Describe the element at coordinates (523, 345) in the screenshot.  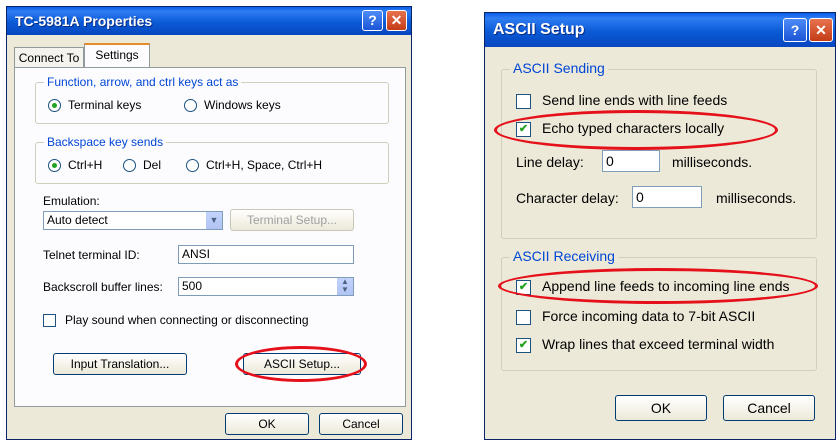
I see `wrap-lines-checkbox: ✔` at that location.